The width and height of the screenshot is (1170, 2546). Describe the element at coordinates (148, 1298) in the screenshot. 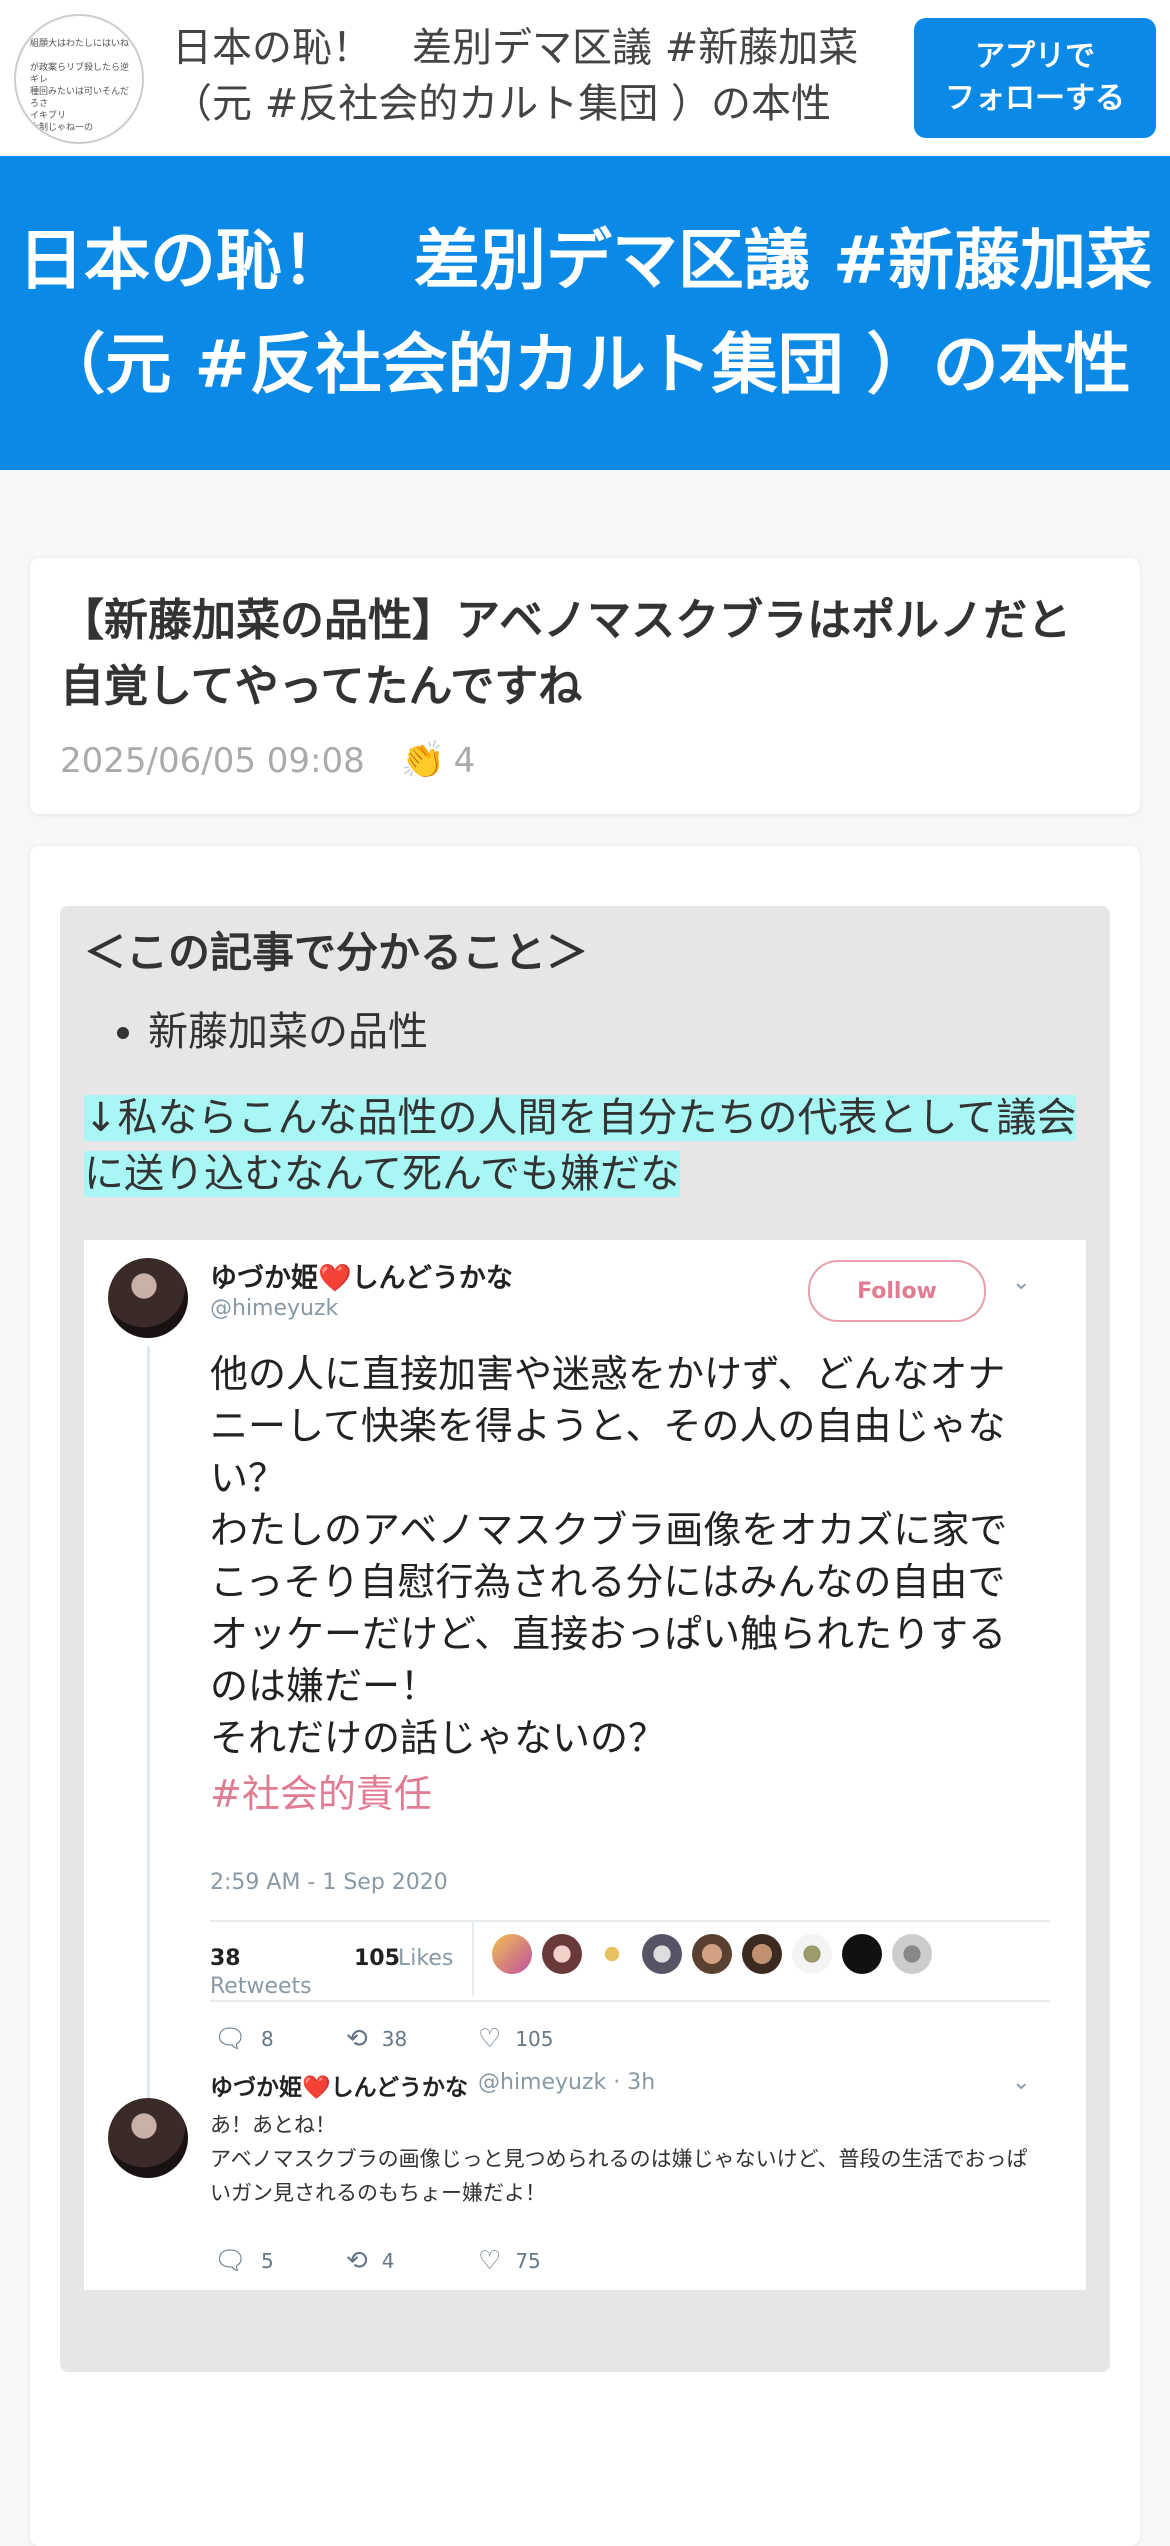

I see `tweet-author-avatar` at that location.